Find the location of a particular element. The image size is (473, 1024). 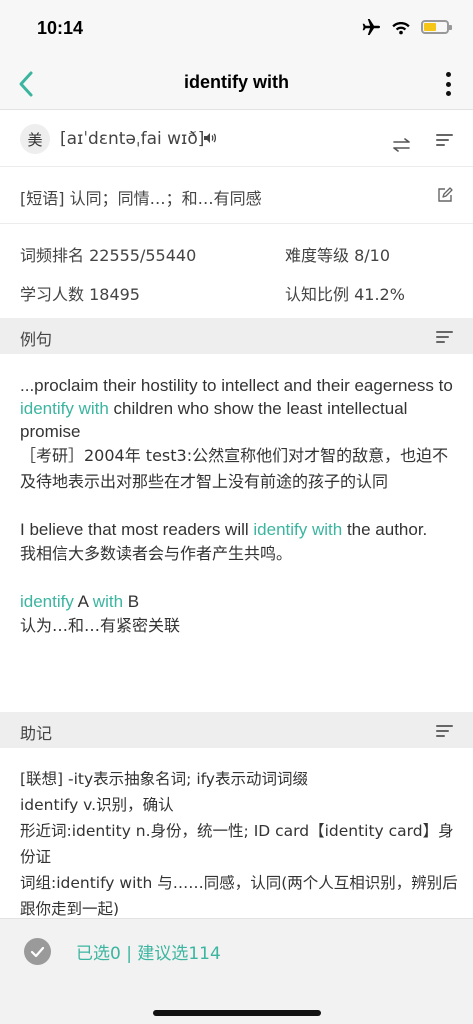

freq-rank: 词频排名 22555/55440 is located at coordinates (108, 255).